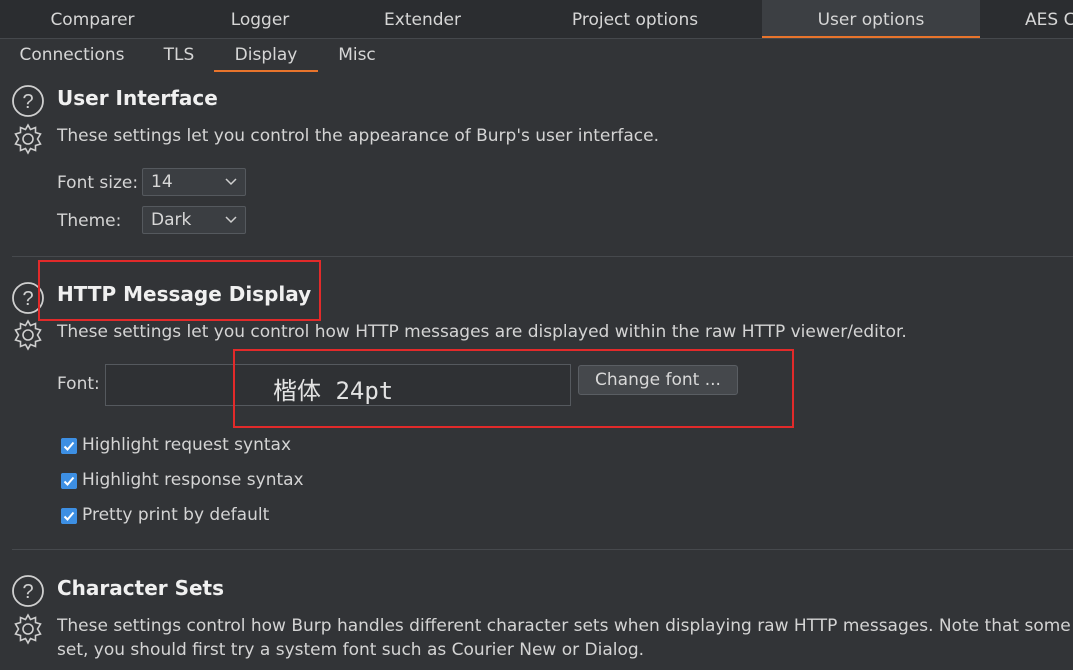 The image size is (1073, 670). What do you see at coordinates (162, 182) in the screenshot?
I see `font-size-value: 14` at bounding box center [162, 182].